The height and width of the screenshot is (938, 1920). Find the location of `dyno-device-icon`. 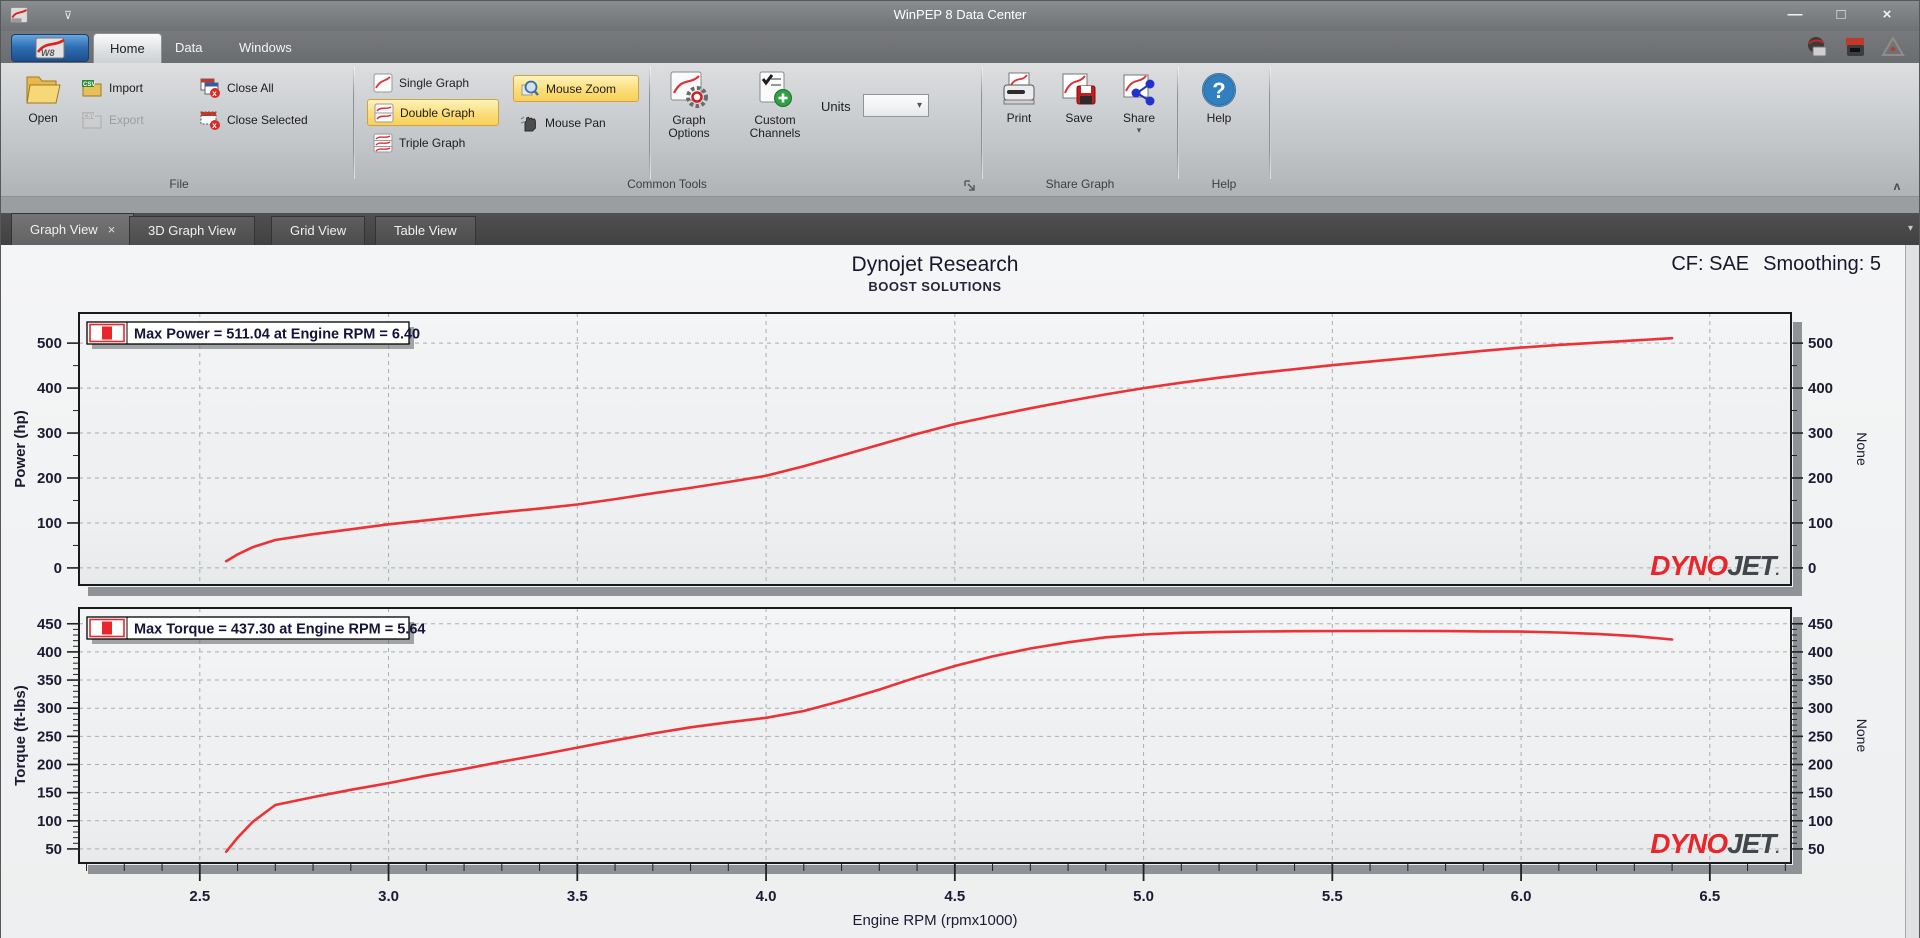

dyno-device-icon is located at coordinates (1855, 47).